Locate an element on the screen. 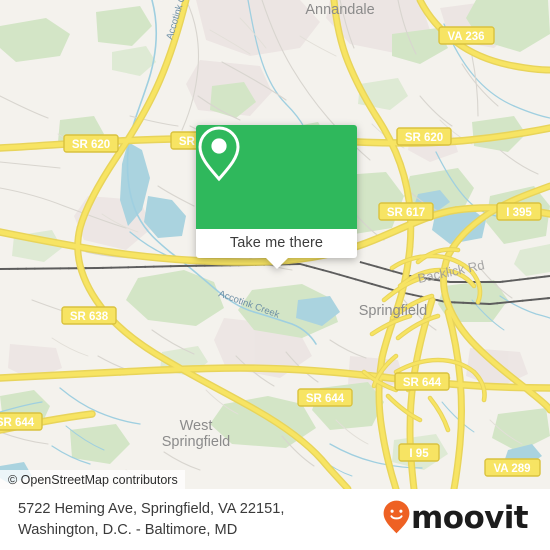 Image resolution: width=550 pixels, height=550 pixels. svg-text: I 95 is located at coordinates (419, 454).